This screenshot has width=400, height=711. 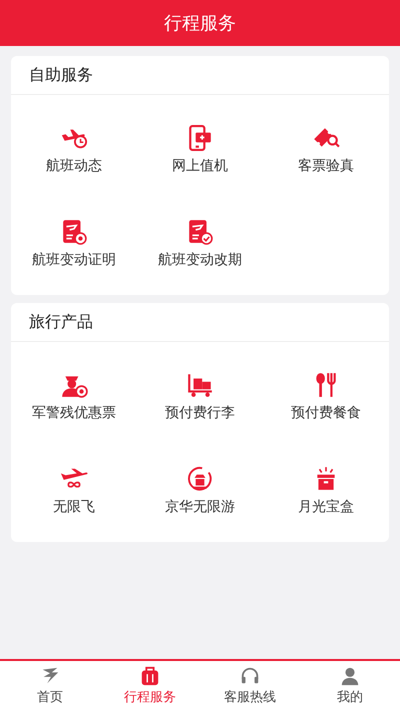 I want to click on headset-icon, so click(x=250, y=676).